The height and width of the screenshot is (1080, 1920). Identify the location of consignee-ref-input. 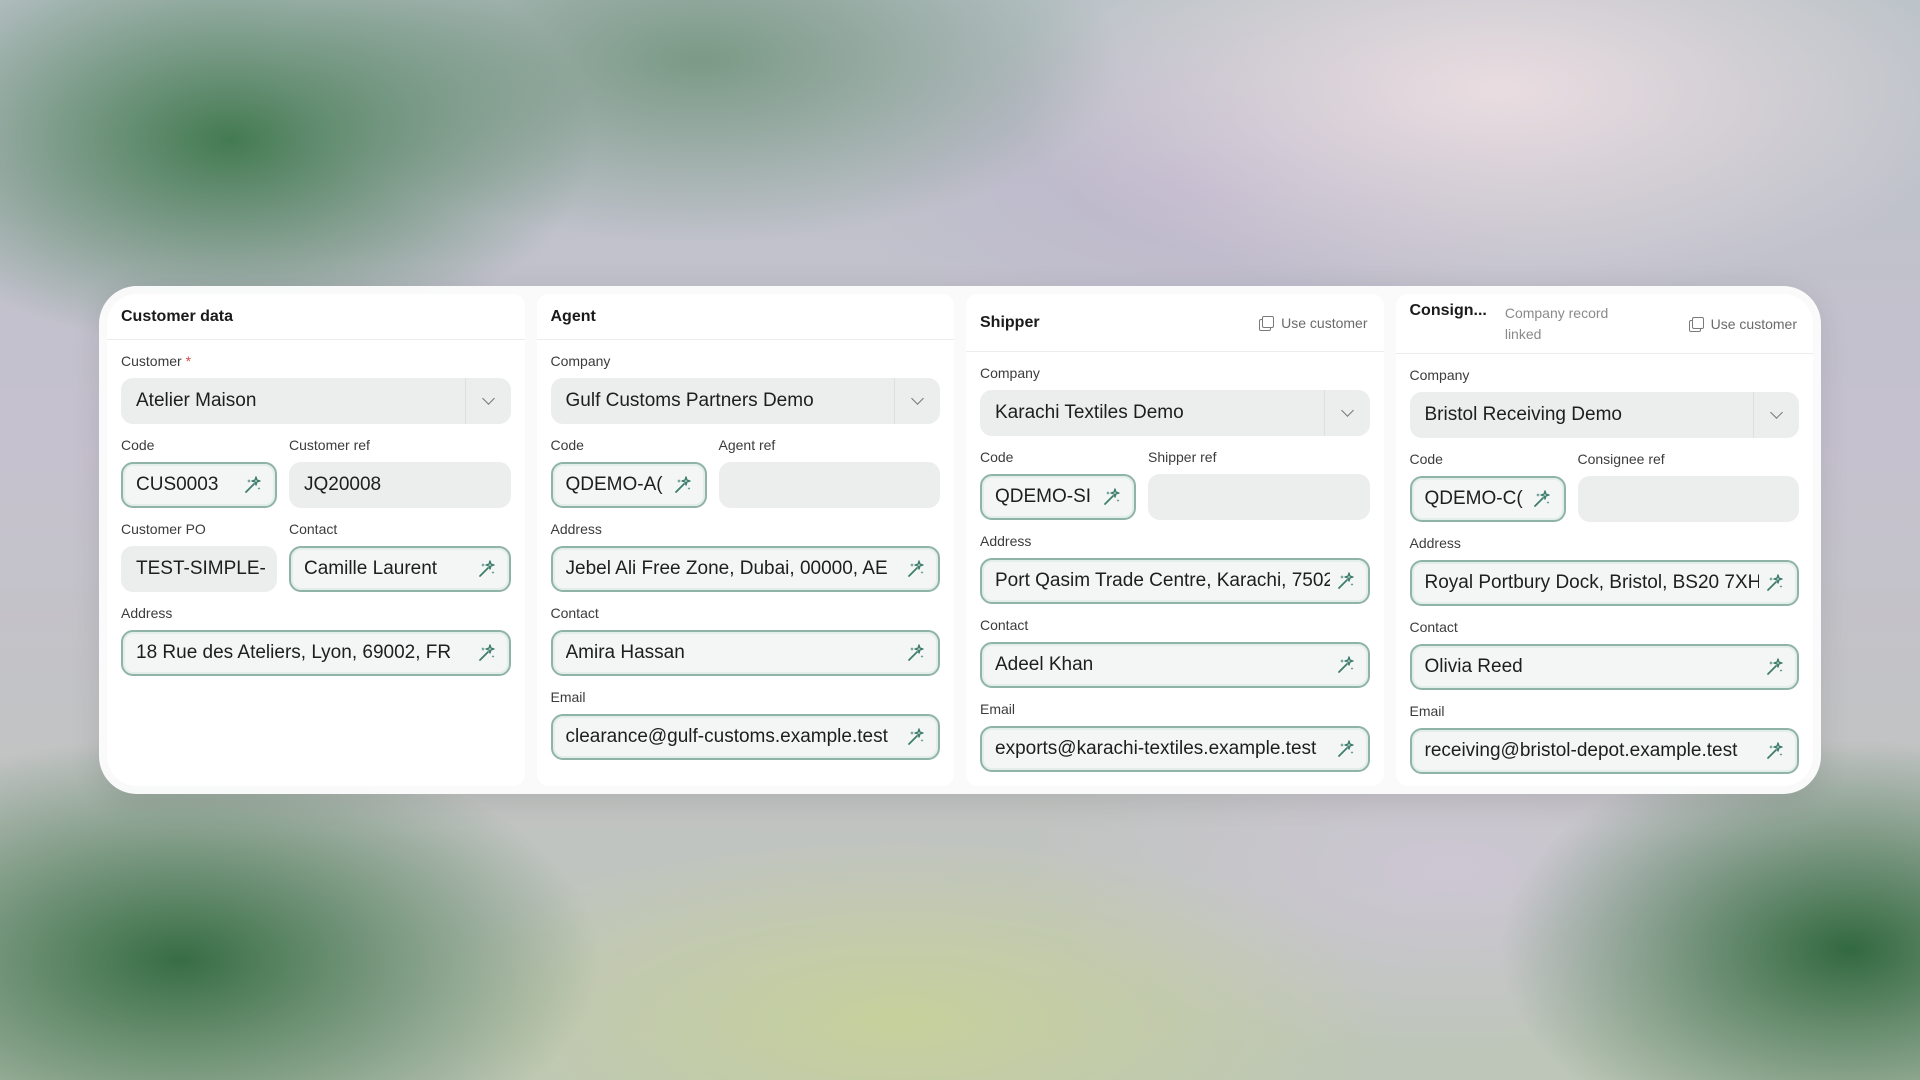
(1688, 499).